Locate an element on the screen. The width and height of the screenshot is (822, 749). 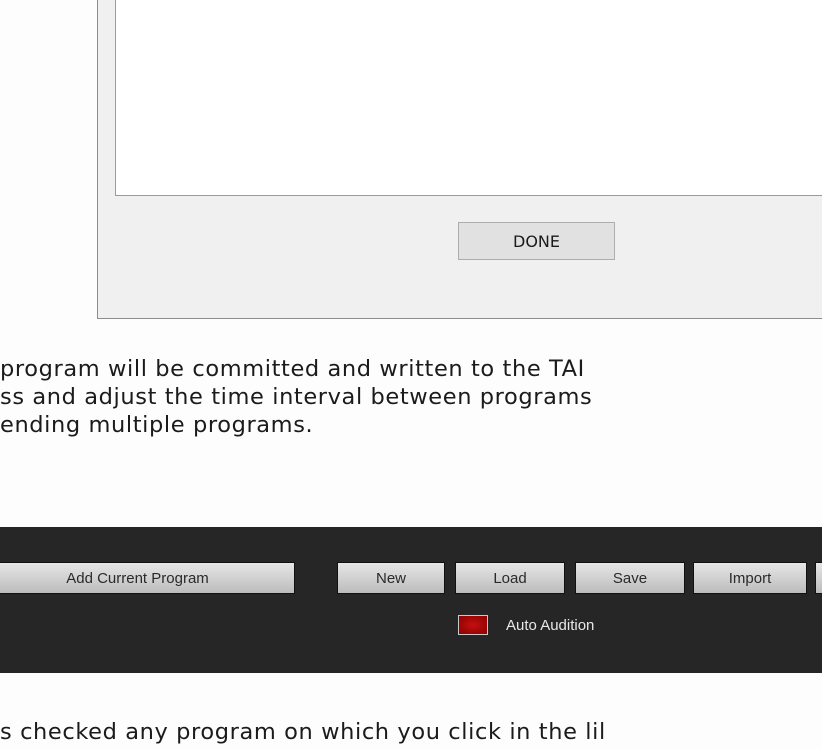
auto-audition-label: Auto Audition is located at coordinates (550, 625).